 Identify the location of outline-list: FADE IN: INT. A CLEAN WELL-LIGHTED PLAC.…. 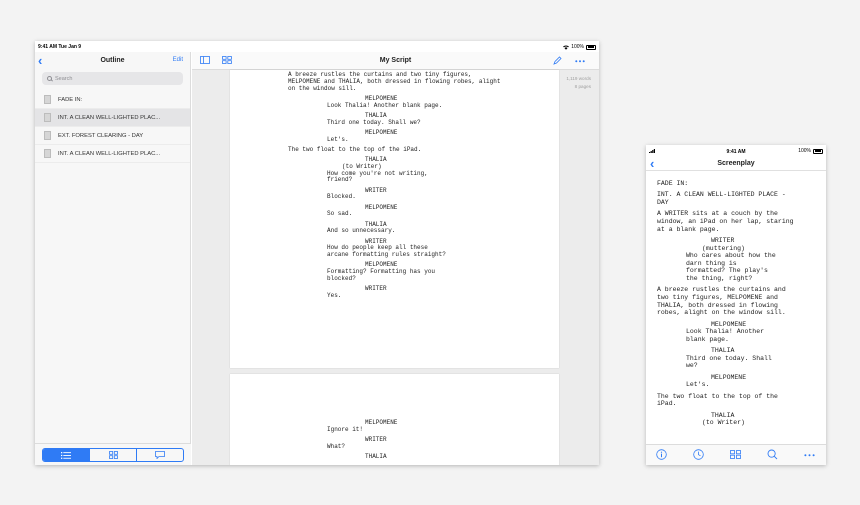
(112, 127).